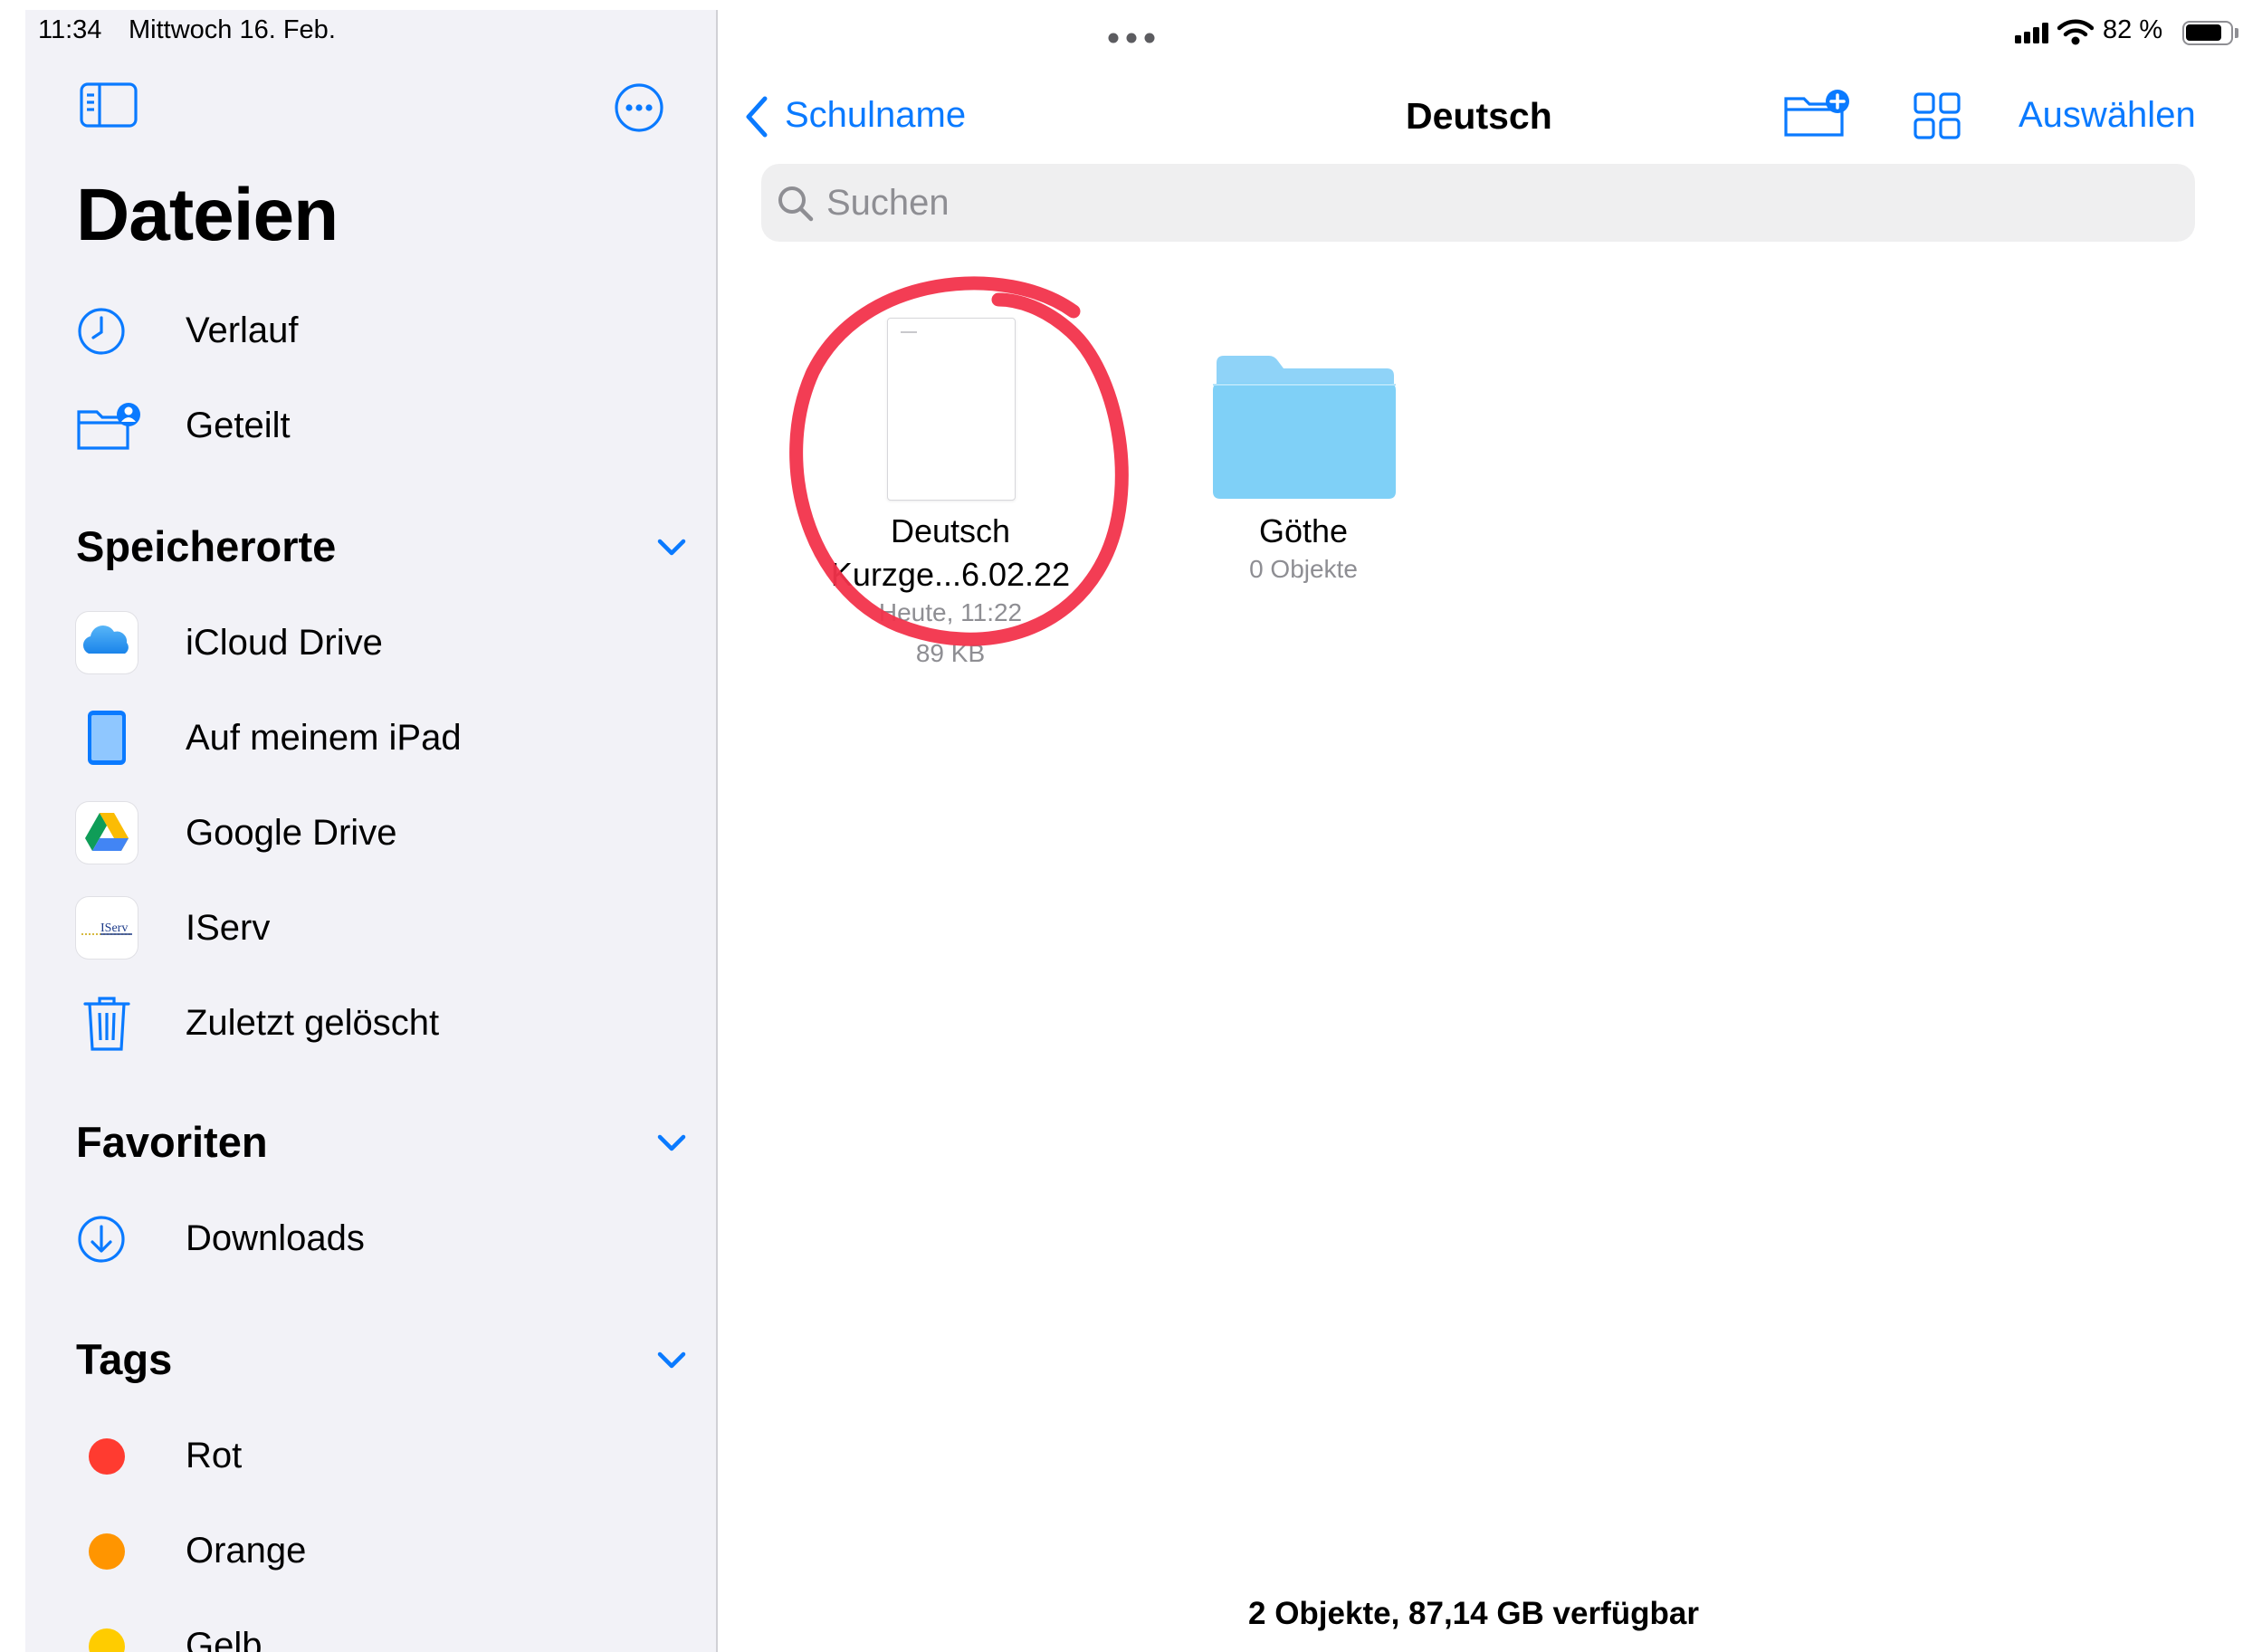  What do you see at coordinates (247, 1551) in the screenshot?
I see `sidebar-item-label: Orange` at bounding box center [247, 1551].